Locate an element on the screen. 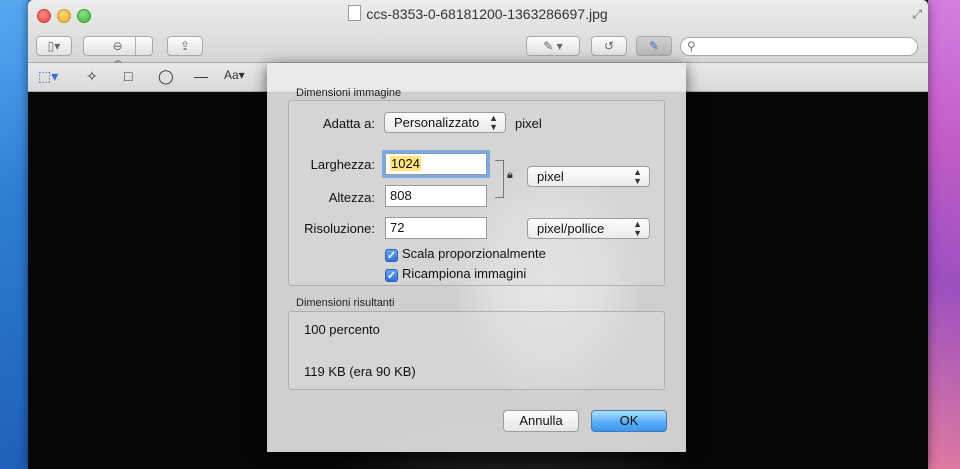 This screenshot has height=469, width=960. share-icon: ⇪ is located at coordinates (185, 46).